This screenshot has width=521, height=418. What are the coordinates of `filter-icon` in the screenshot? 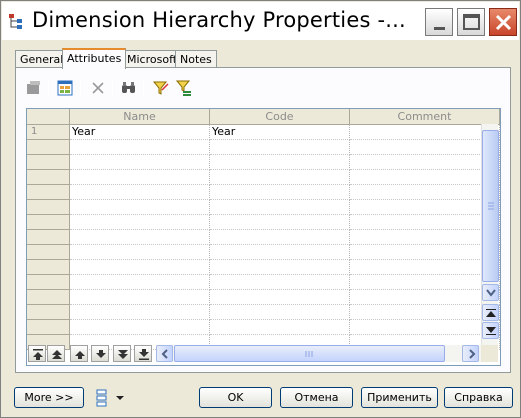 It's located at (160, 88).